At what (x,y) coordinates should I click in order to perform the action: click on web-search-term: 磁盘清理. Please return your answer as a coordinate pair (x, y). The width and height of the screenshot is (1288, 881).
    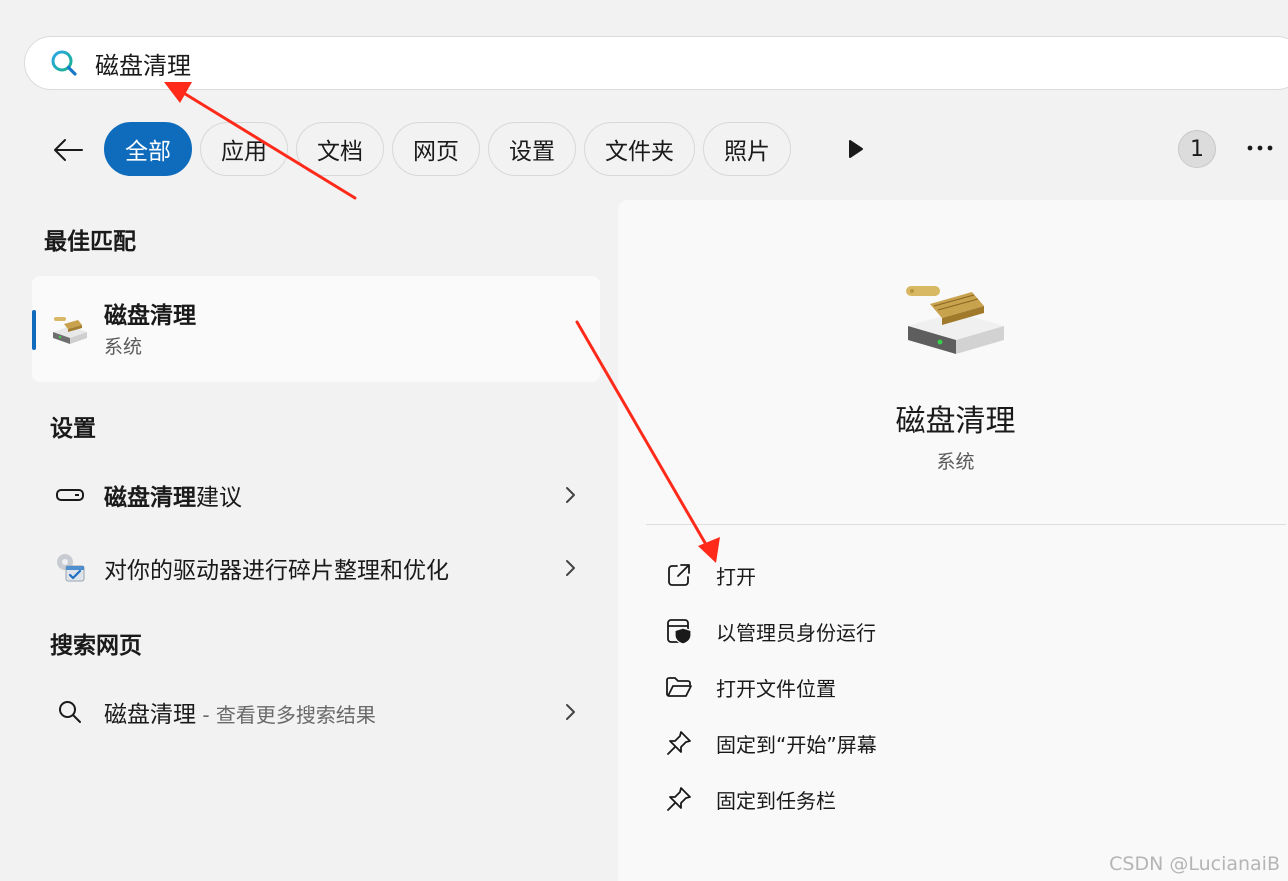
    Looking at the image, I should click on (150, 715).